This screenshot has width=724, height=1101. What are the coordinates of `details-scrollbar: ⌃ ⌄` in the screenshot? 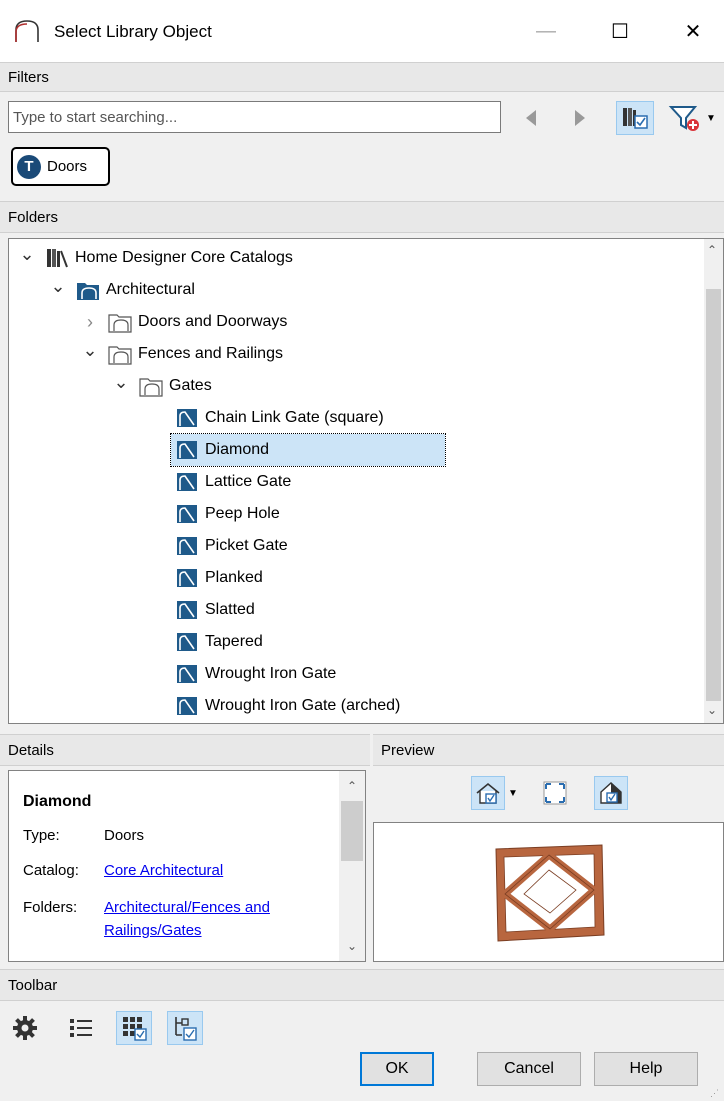 It's located at (352, 866).